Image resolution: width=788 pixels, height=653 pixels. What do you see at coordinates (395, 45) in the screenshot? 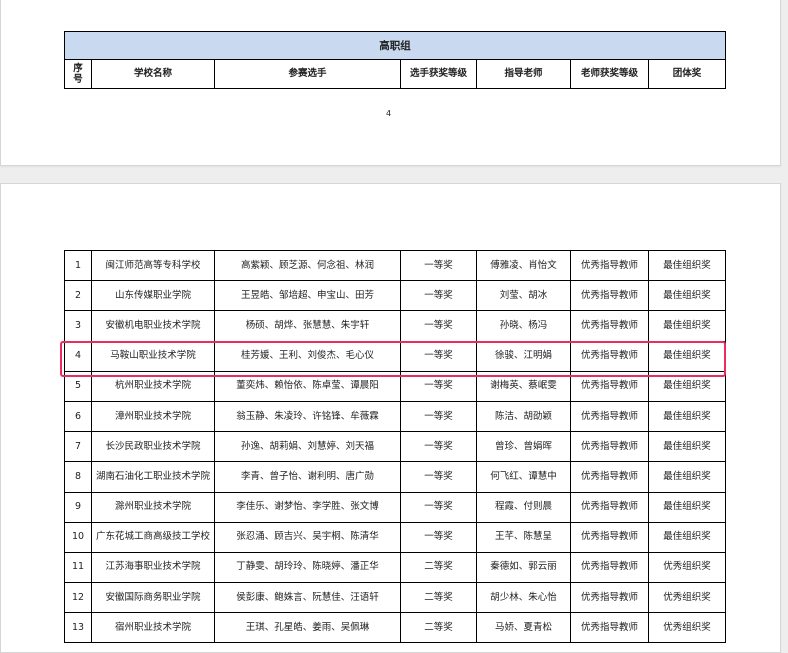
I see `group-title: 高职组` at bounding box center [395, 45].